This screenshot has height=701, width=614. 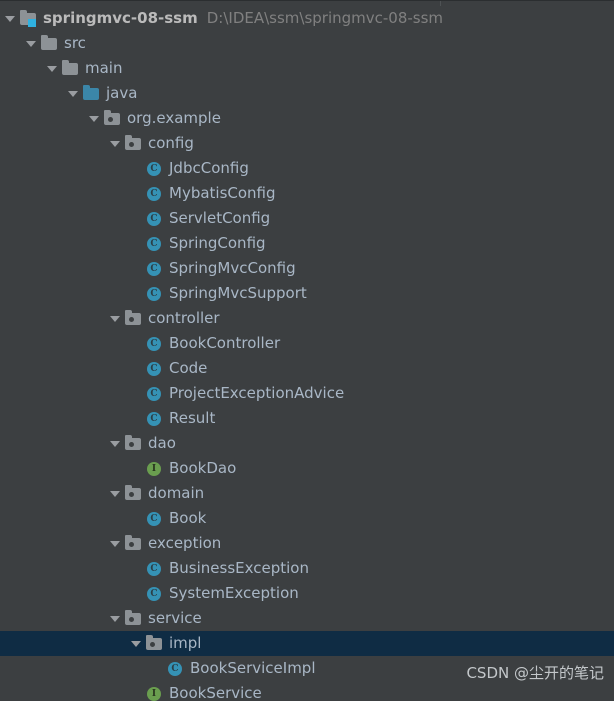 What do you see at coordinates (225, 343) in the screenshot?
I see `tree-row-label: BookController` at bounding box center [225, 343].